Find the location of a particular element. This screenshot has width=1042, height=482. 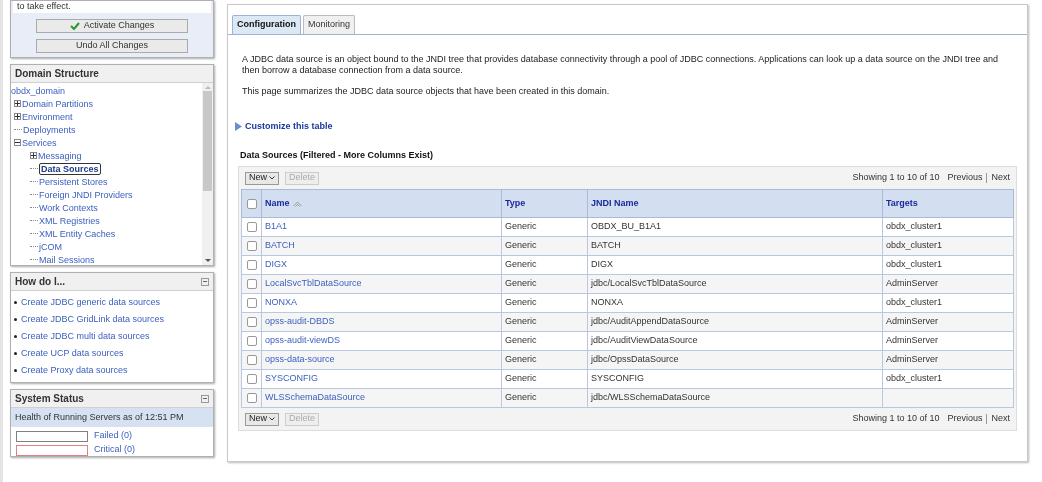

table-cell: NONXA is located at coordinates (607, 302).